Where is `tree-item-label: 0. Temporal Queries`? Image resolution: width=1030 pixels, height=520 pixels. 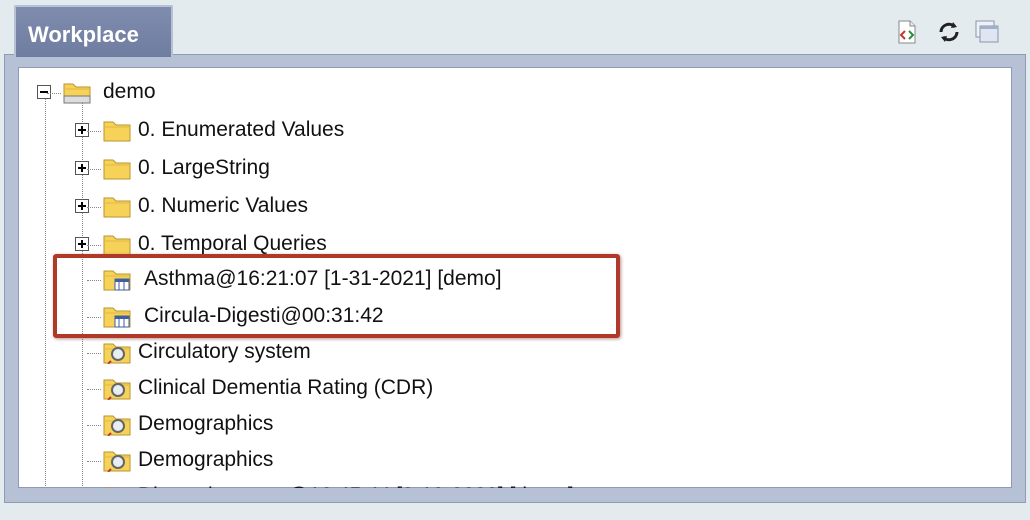 tree-item-label: 0. Temporal Queries is located at coordinates (232, 243).